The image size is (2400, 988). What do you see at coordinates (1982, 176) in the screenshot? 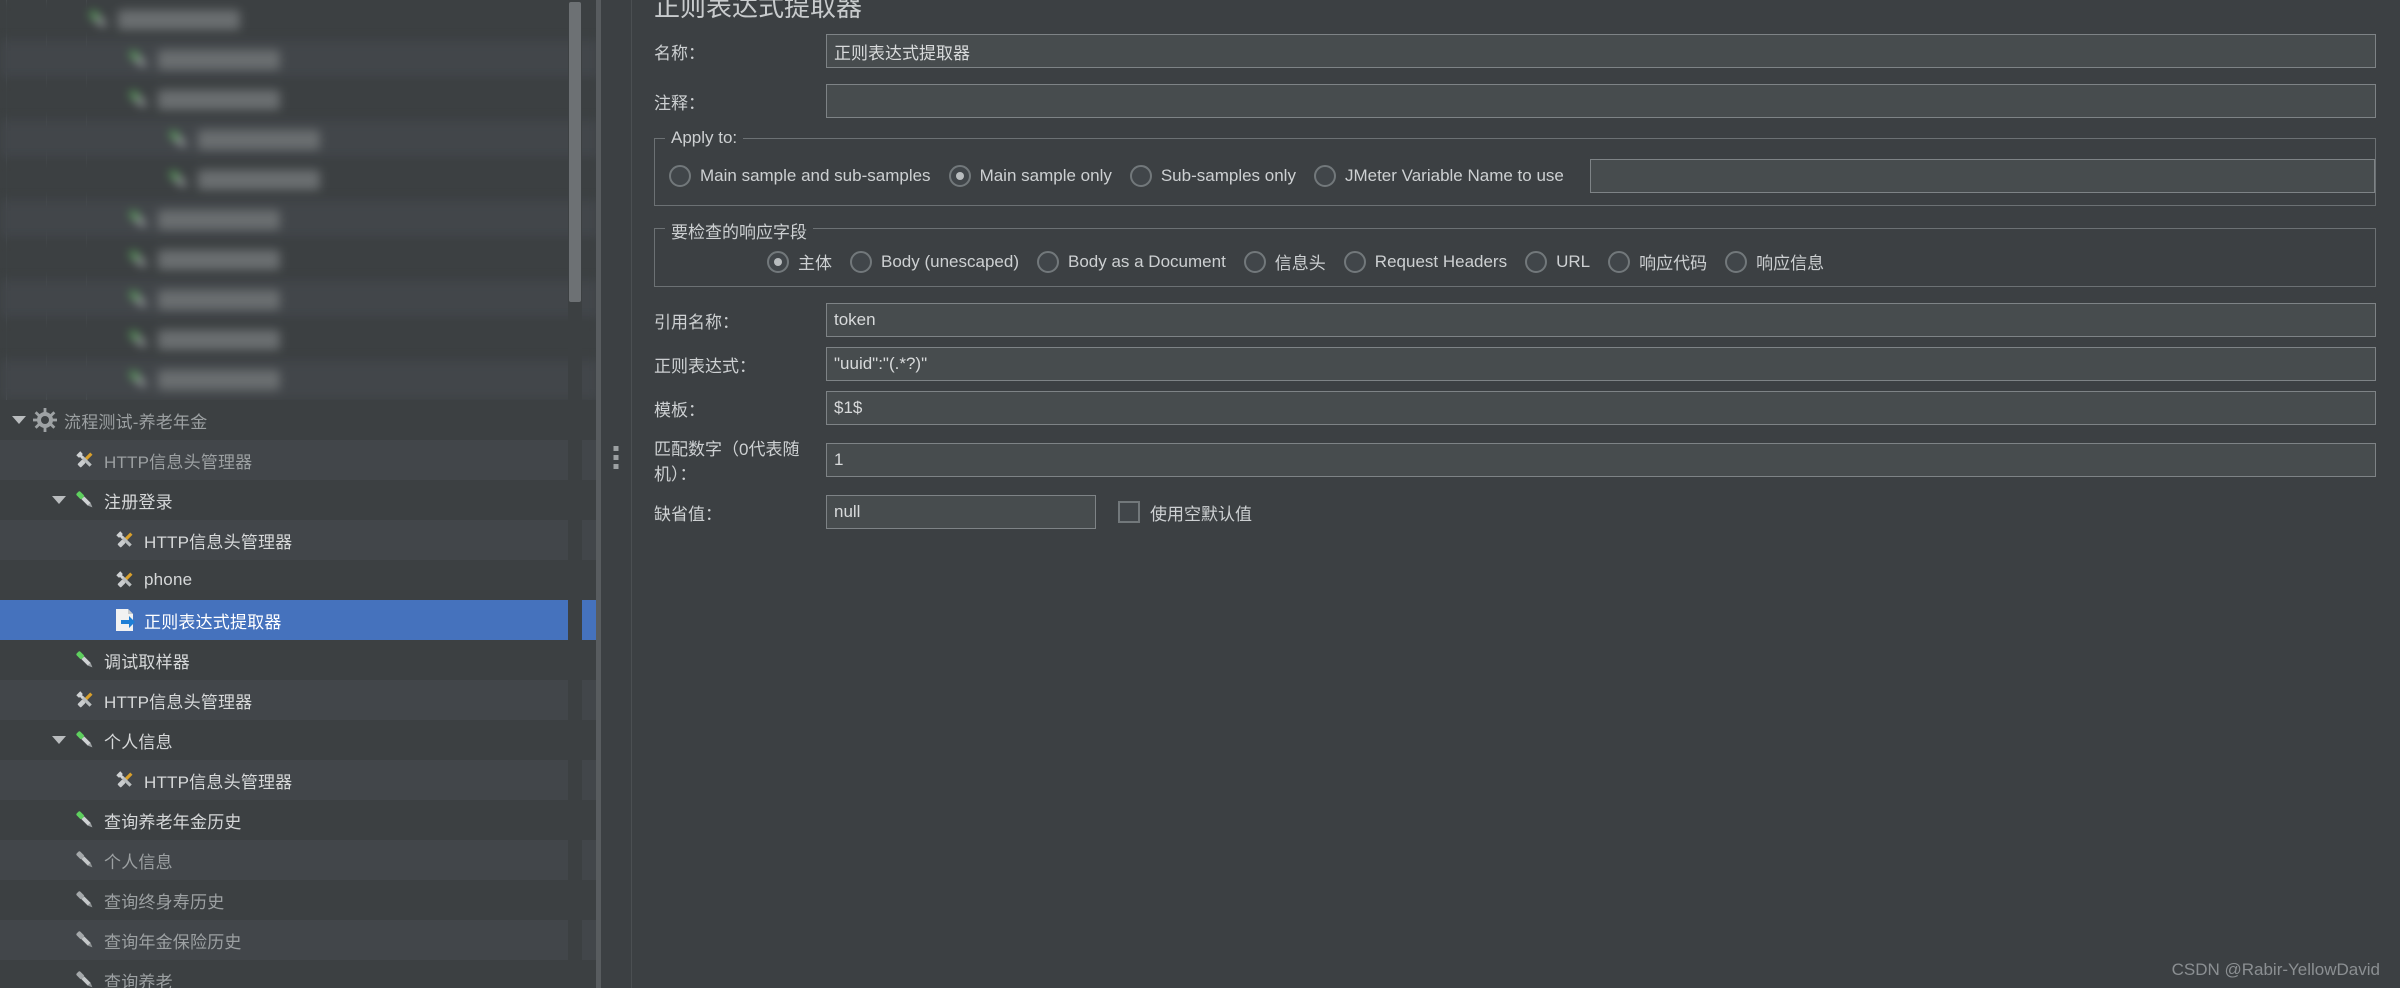
I see `jmeter-variable-name-input` at bounding box center [1982, 176].